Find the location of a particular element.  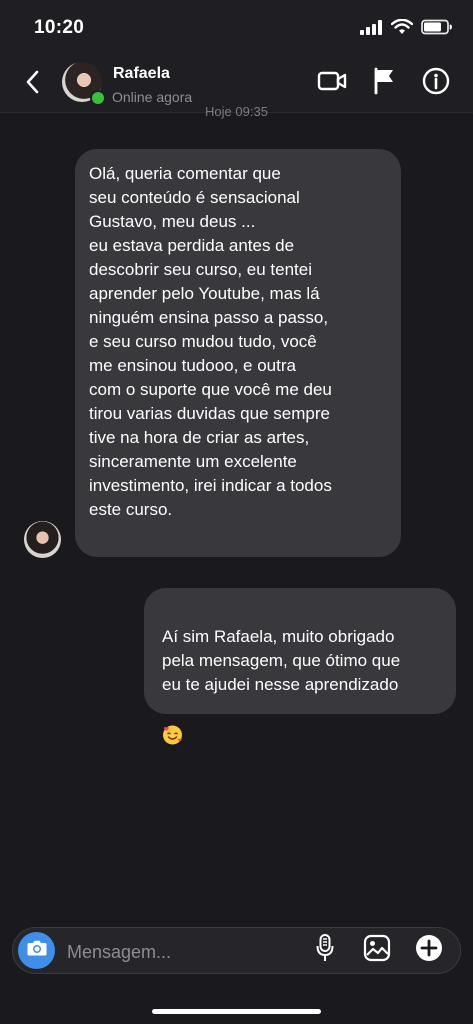

info-icon is located at coordinates (436, 83).